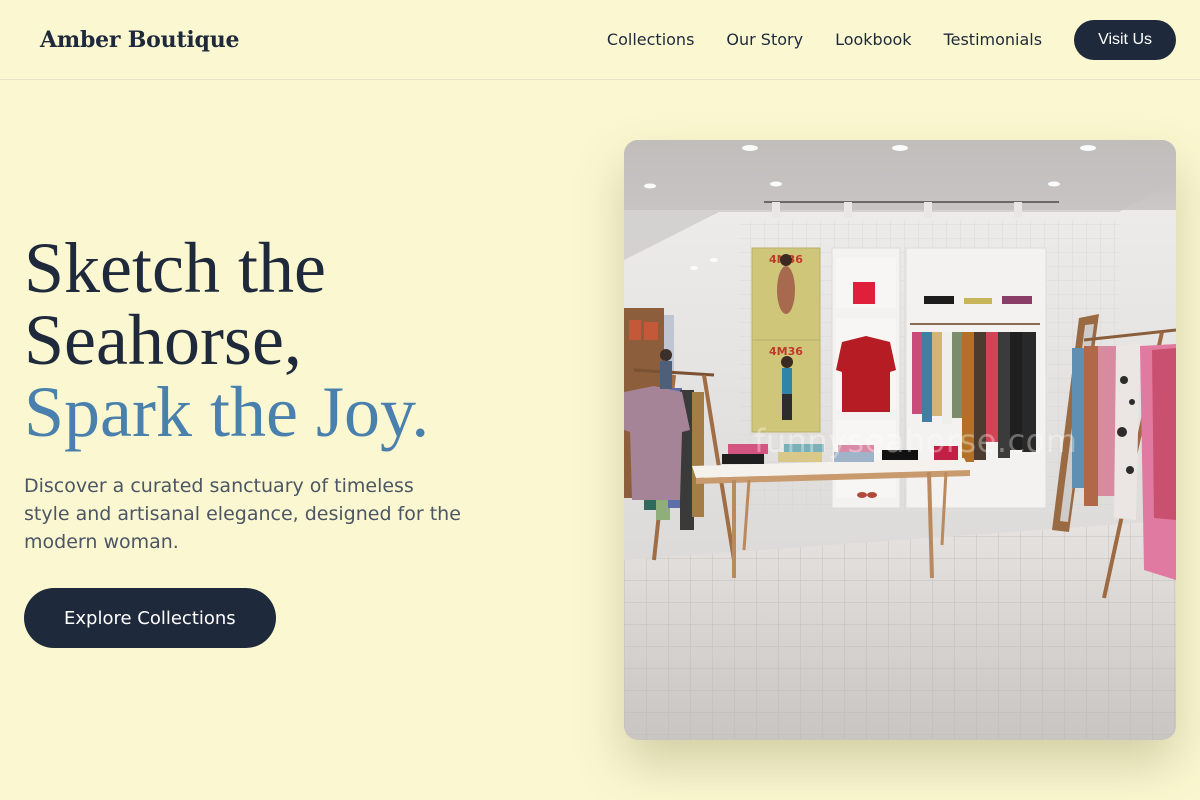 This screenshot has width=1200, height=800. I want to click on explore-collections-button: Explore Collections, so click(150, 618).